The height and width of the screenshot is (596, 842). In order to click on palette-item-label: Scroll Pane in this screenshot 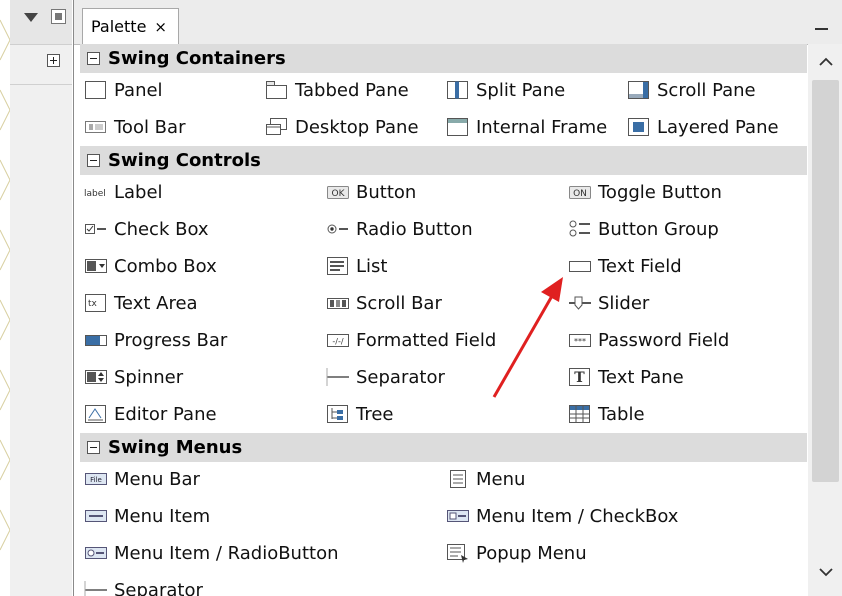, I will do `click(706, 90)`.